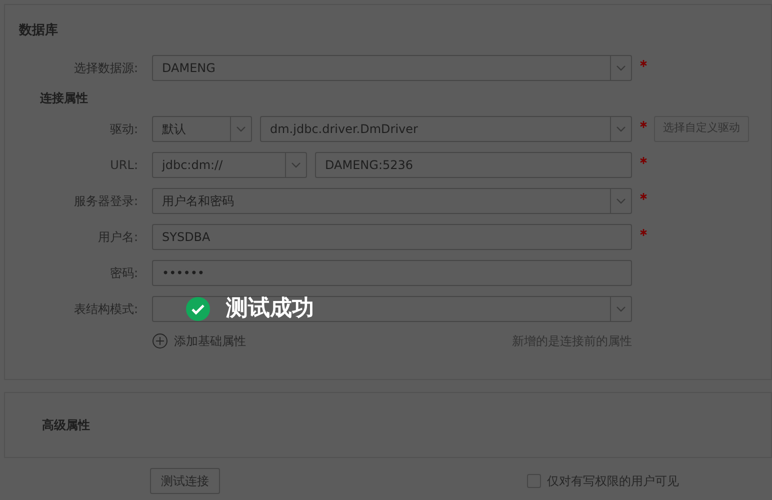  What do you see at coordinates (198, 201) in the screenshot?
I see `dropdown-value: 用户名和密码` at bounding box center [198, 201].